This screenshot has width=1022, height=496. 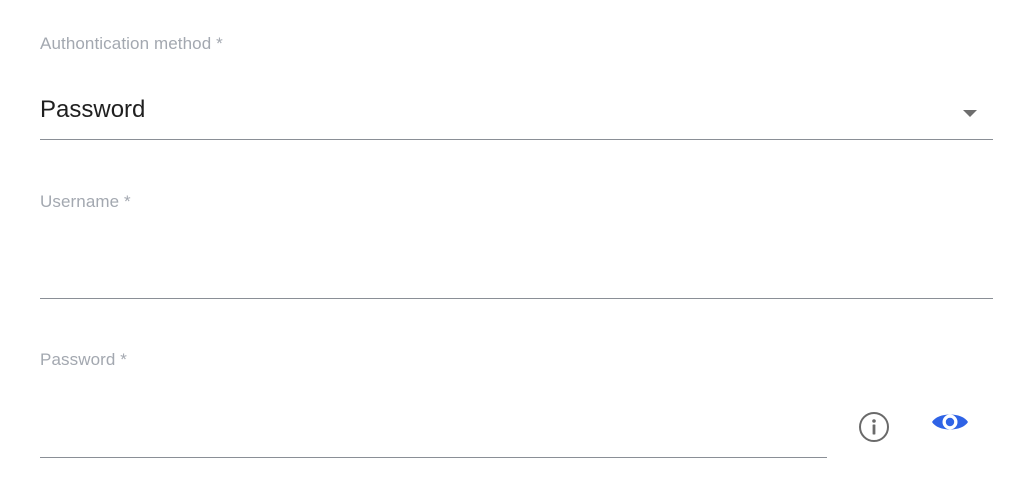 I want to click on auth-method-label: Authontication method *, so click(x=131, y=43).